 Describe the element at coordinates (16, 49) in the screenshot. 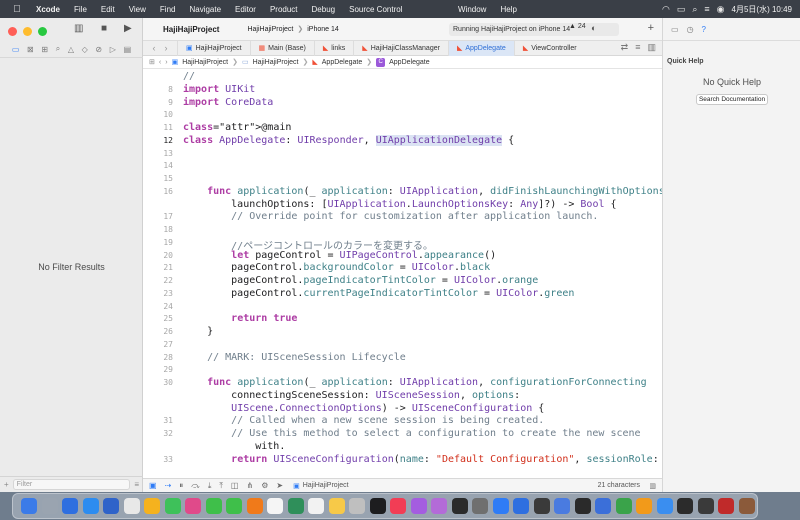

I see `folder-icon: ▭` at that location.